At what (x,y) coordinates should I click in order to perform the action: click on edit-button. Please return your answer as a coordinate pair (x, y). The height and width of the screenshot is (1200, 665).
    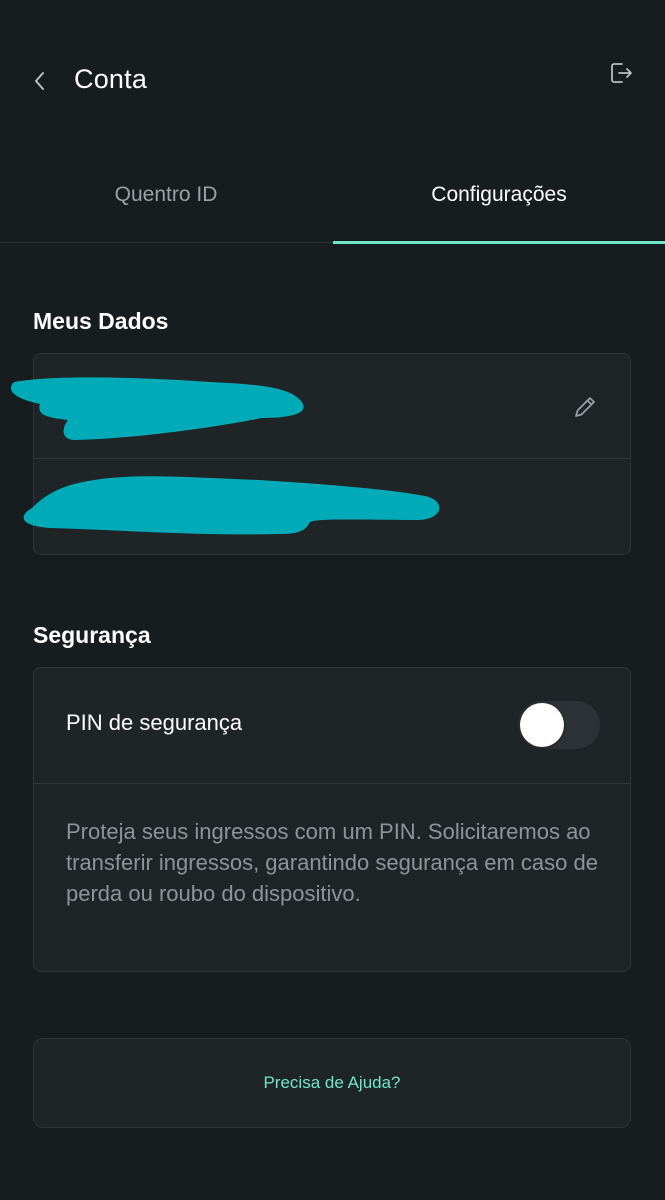
    Looking at the image, I should click on (585, 407).